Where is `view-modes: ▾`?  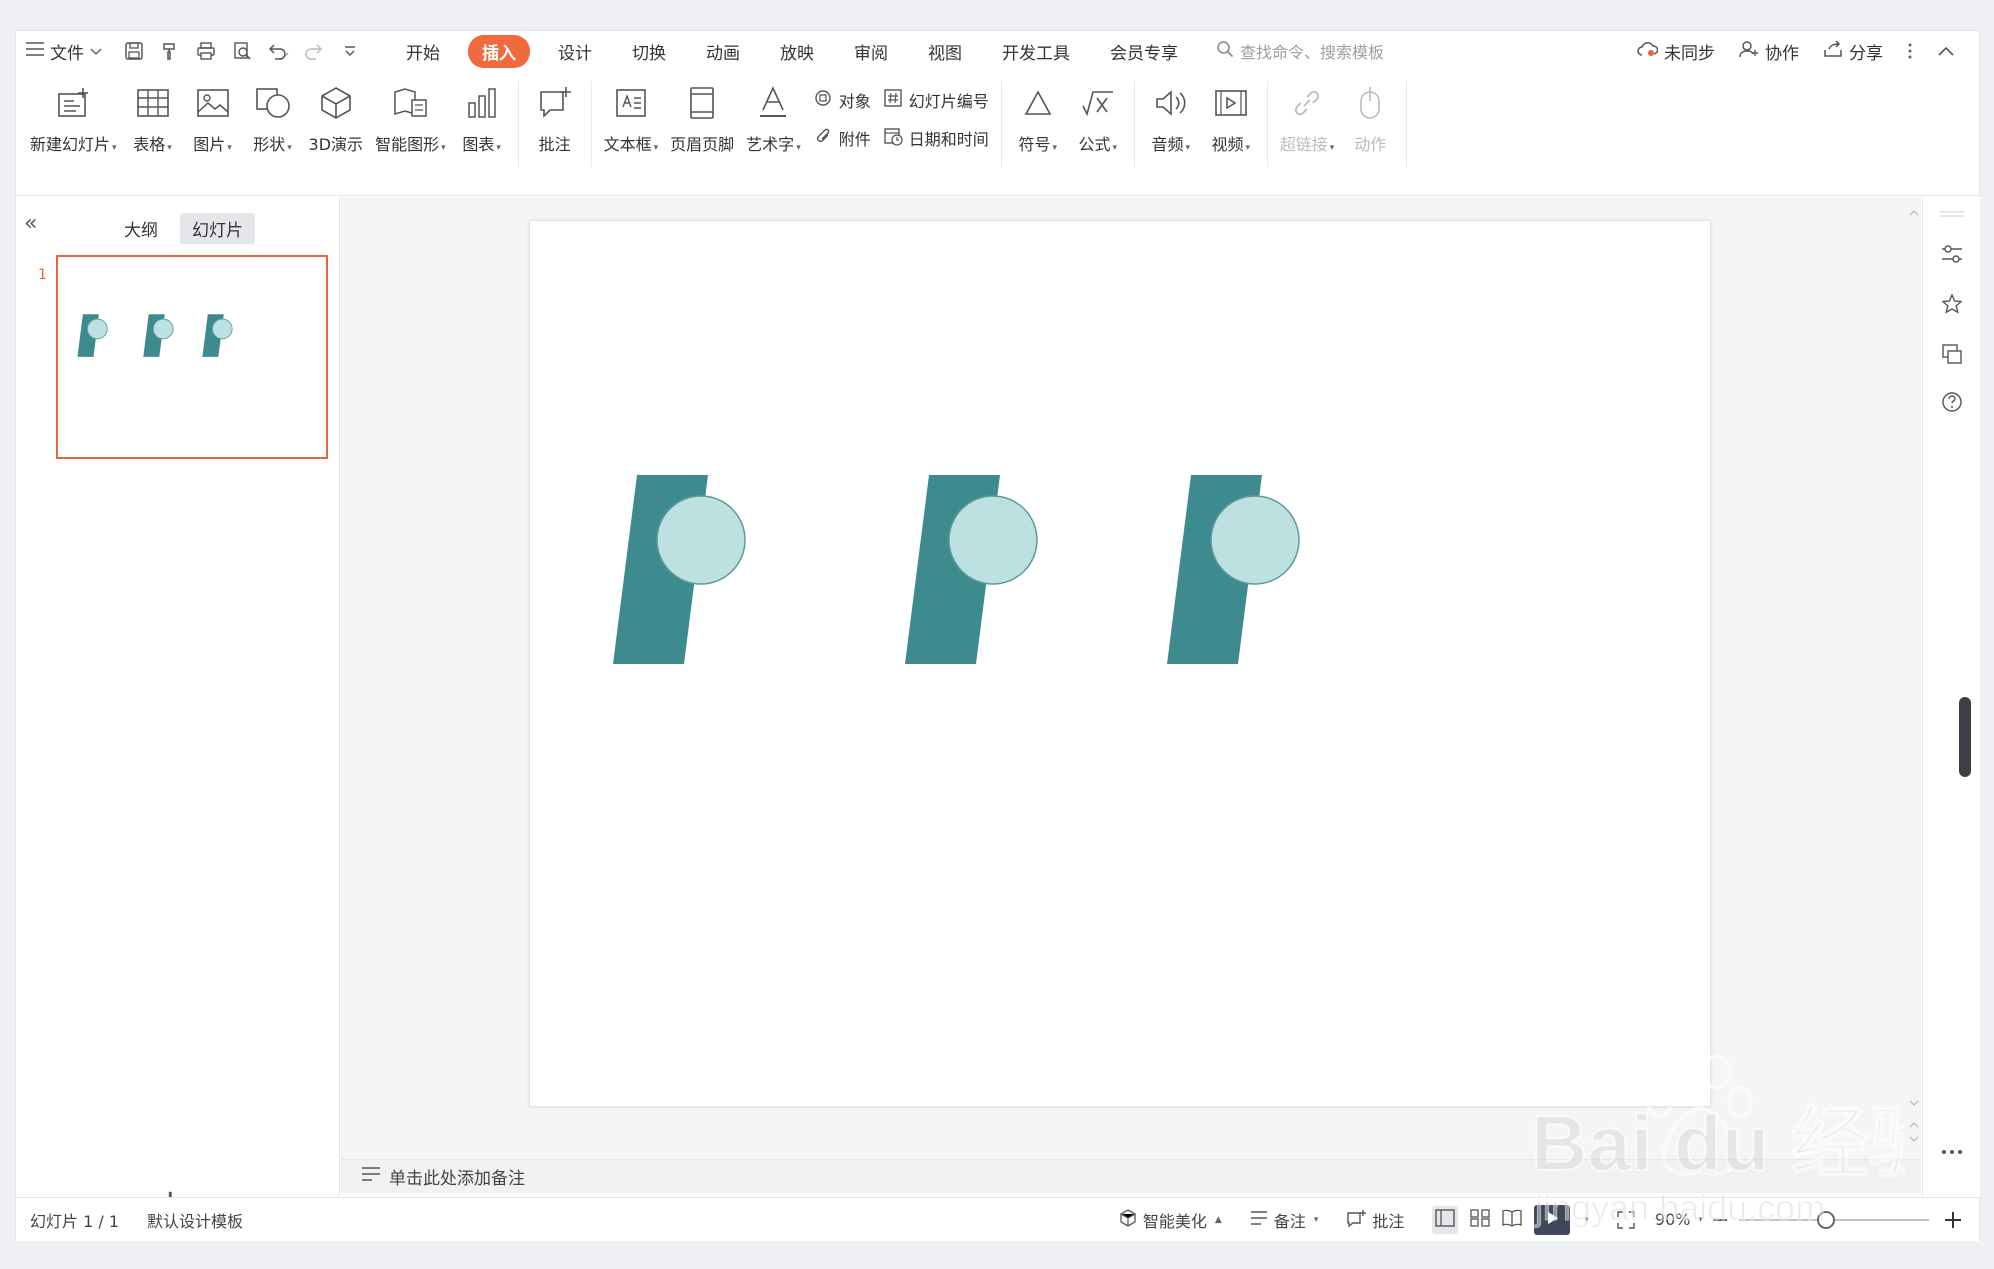
view-modes: ▾ is located at coordinates (1510, 1219).